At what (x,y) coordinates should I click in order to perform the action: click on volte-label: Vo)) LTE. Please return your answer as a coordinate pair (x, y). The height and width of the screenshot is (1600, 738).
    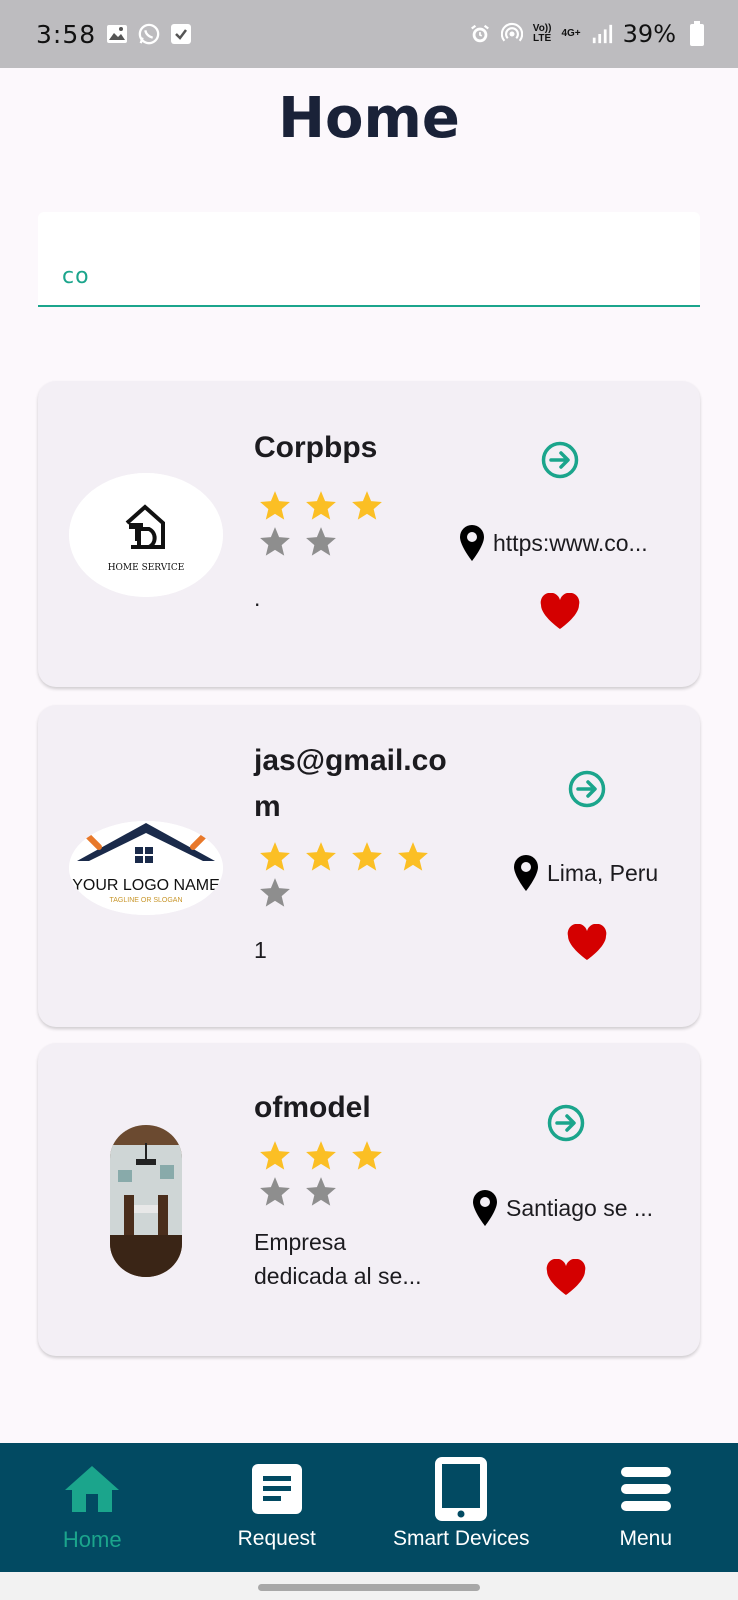
    Looking at the image, I should click on (542, 33).